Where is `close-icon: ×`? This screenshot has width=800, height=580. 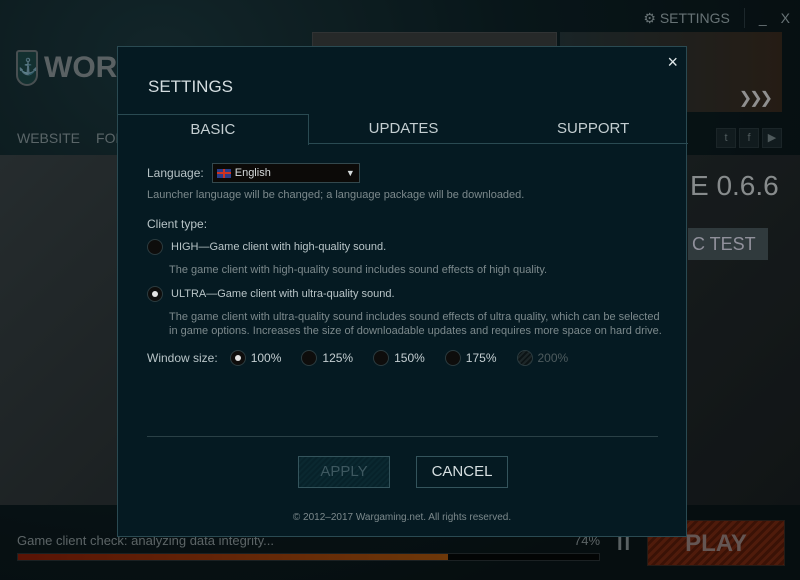 close-icon: × is located at coordinates (672, 62).